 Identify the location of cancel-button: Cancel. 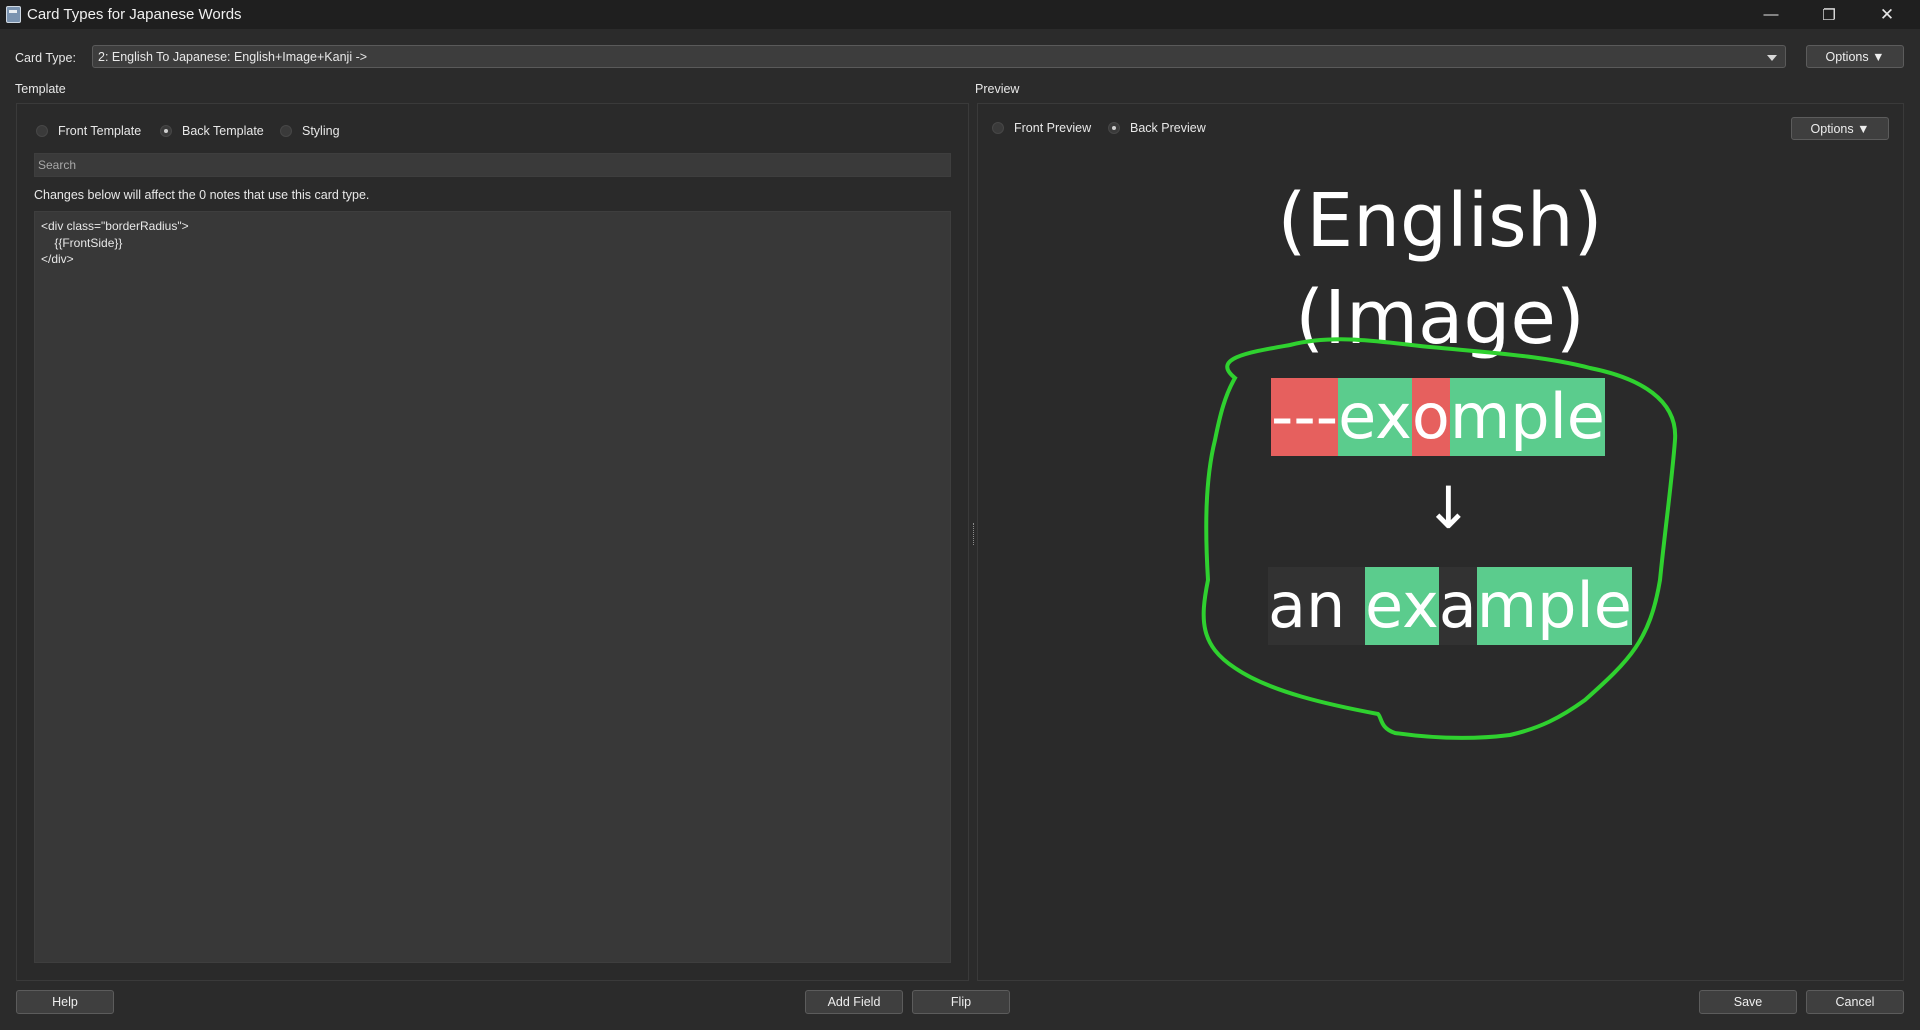
(1855, 1002).